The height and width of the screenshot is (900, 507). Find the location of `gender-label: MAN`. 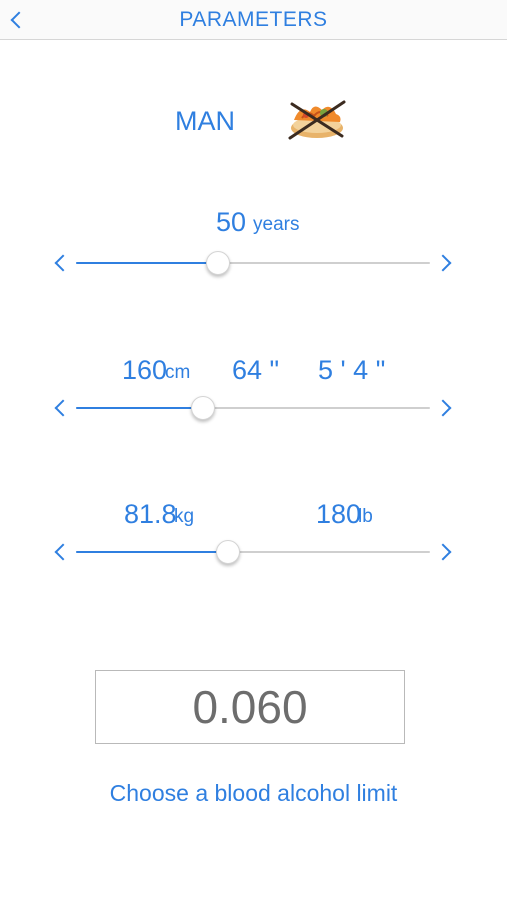

gender-label: MAN is located at coordinates (205, 121).